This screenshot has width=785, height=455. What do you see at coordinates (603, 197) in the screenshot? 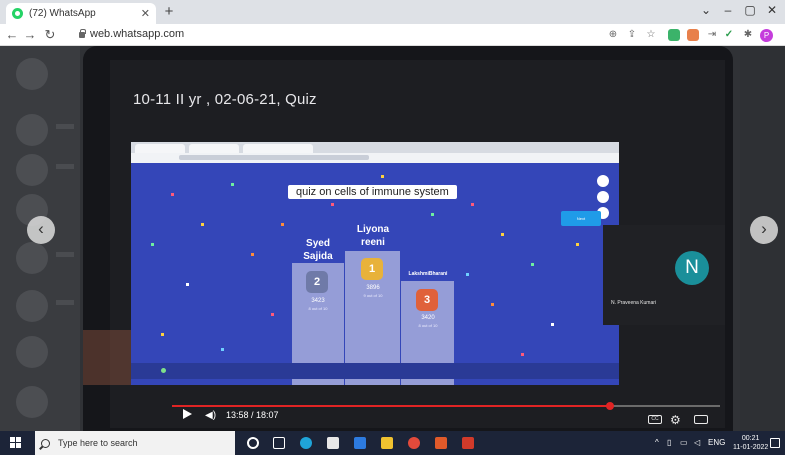
I see `settings-icon` at bounding box center [603, 197].